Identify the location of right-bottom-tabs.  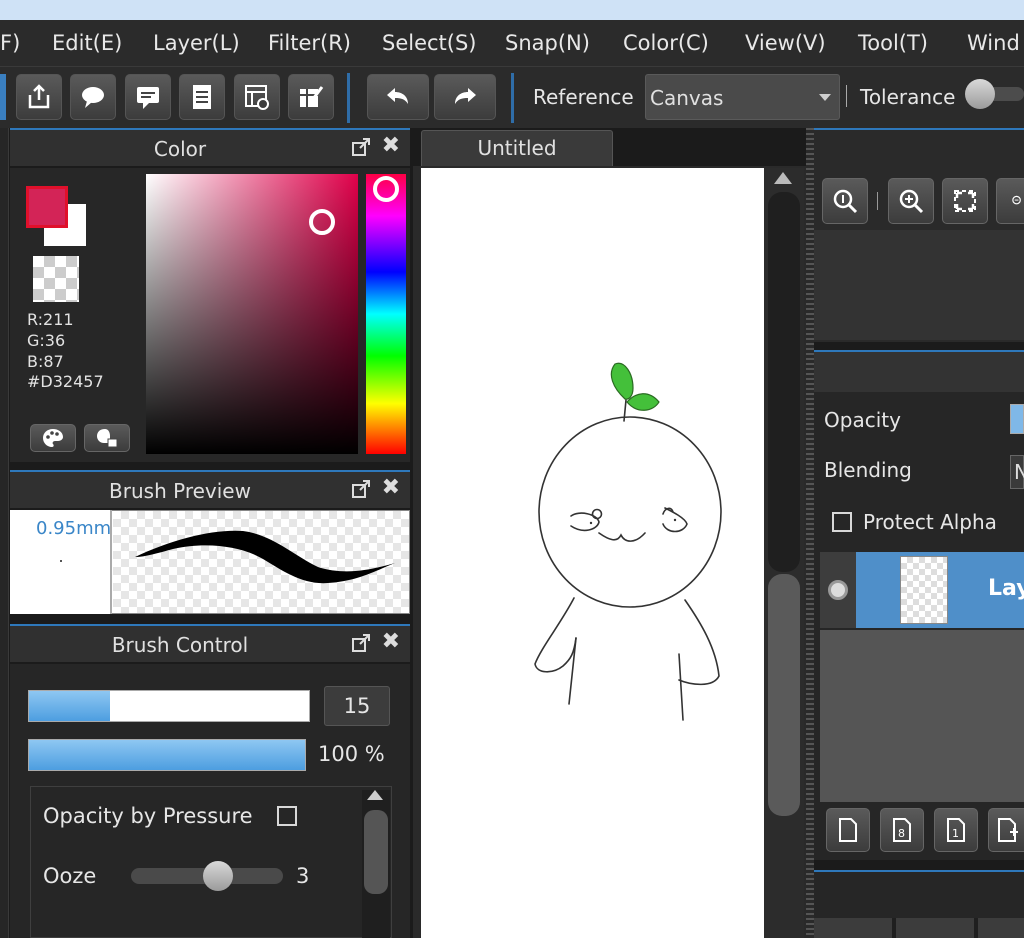
(919, 928).